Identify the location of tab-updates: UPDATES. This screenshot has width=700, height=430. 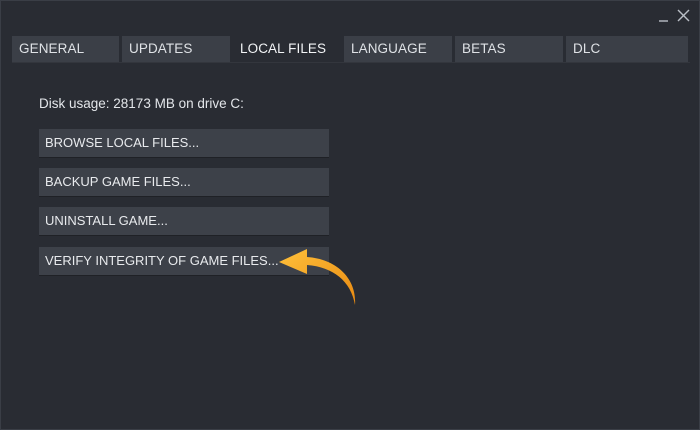
(176, 49).